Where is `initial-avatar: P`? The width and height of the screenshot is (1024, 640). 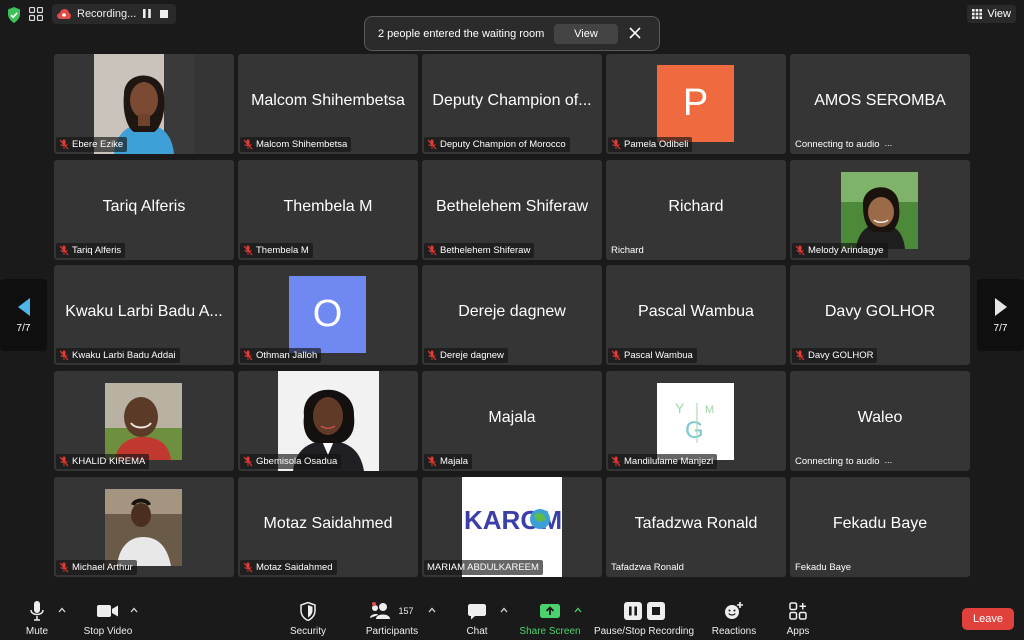
initial-avatar: P is located at coordinates (695, 103).